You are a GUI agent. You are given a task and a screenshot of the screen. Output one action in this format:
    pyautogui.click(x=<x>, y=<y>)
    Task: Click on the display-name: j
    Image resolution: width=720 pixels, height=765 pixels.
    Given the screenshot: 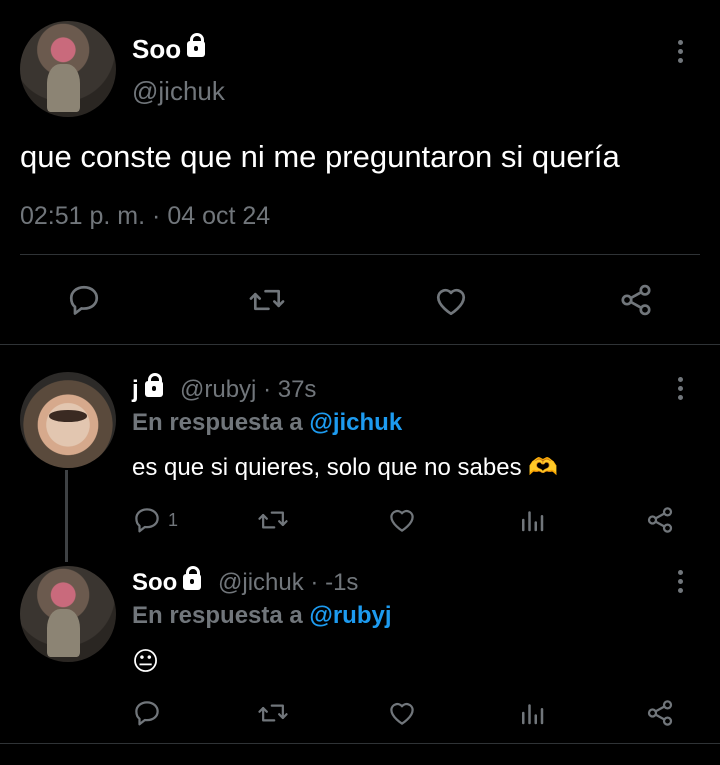 What is the action you would take?
    pyautogui.click(x=147, y=388)
    